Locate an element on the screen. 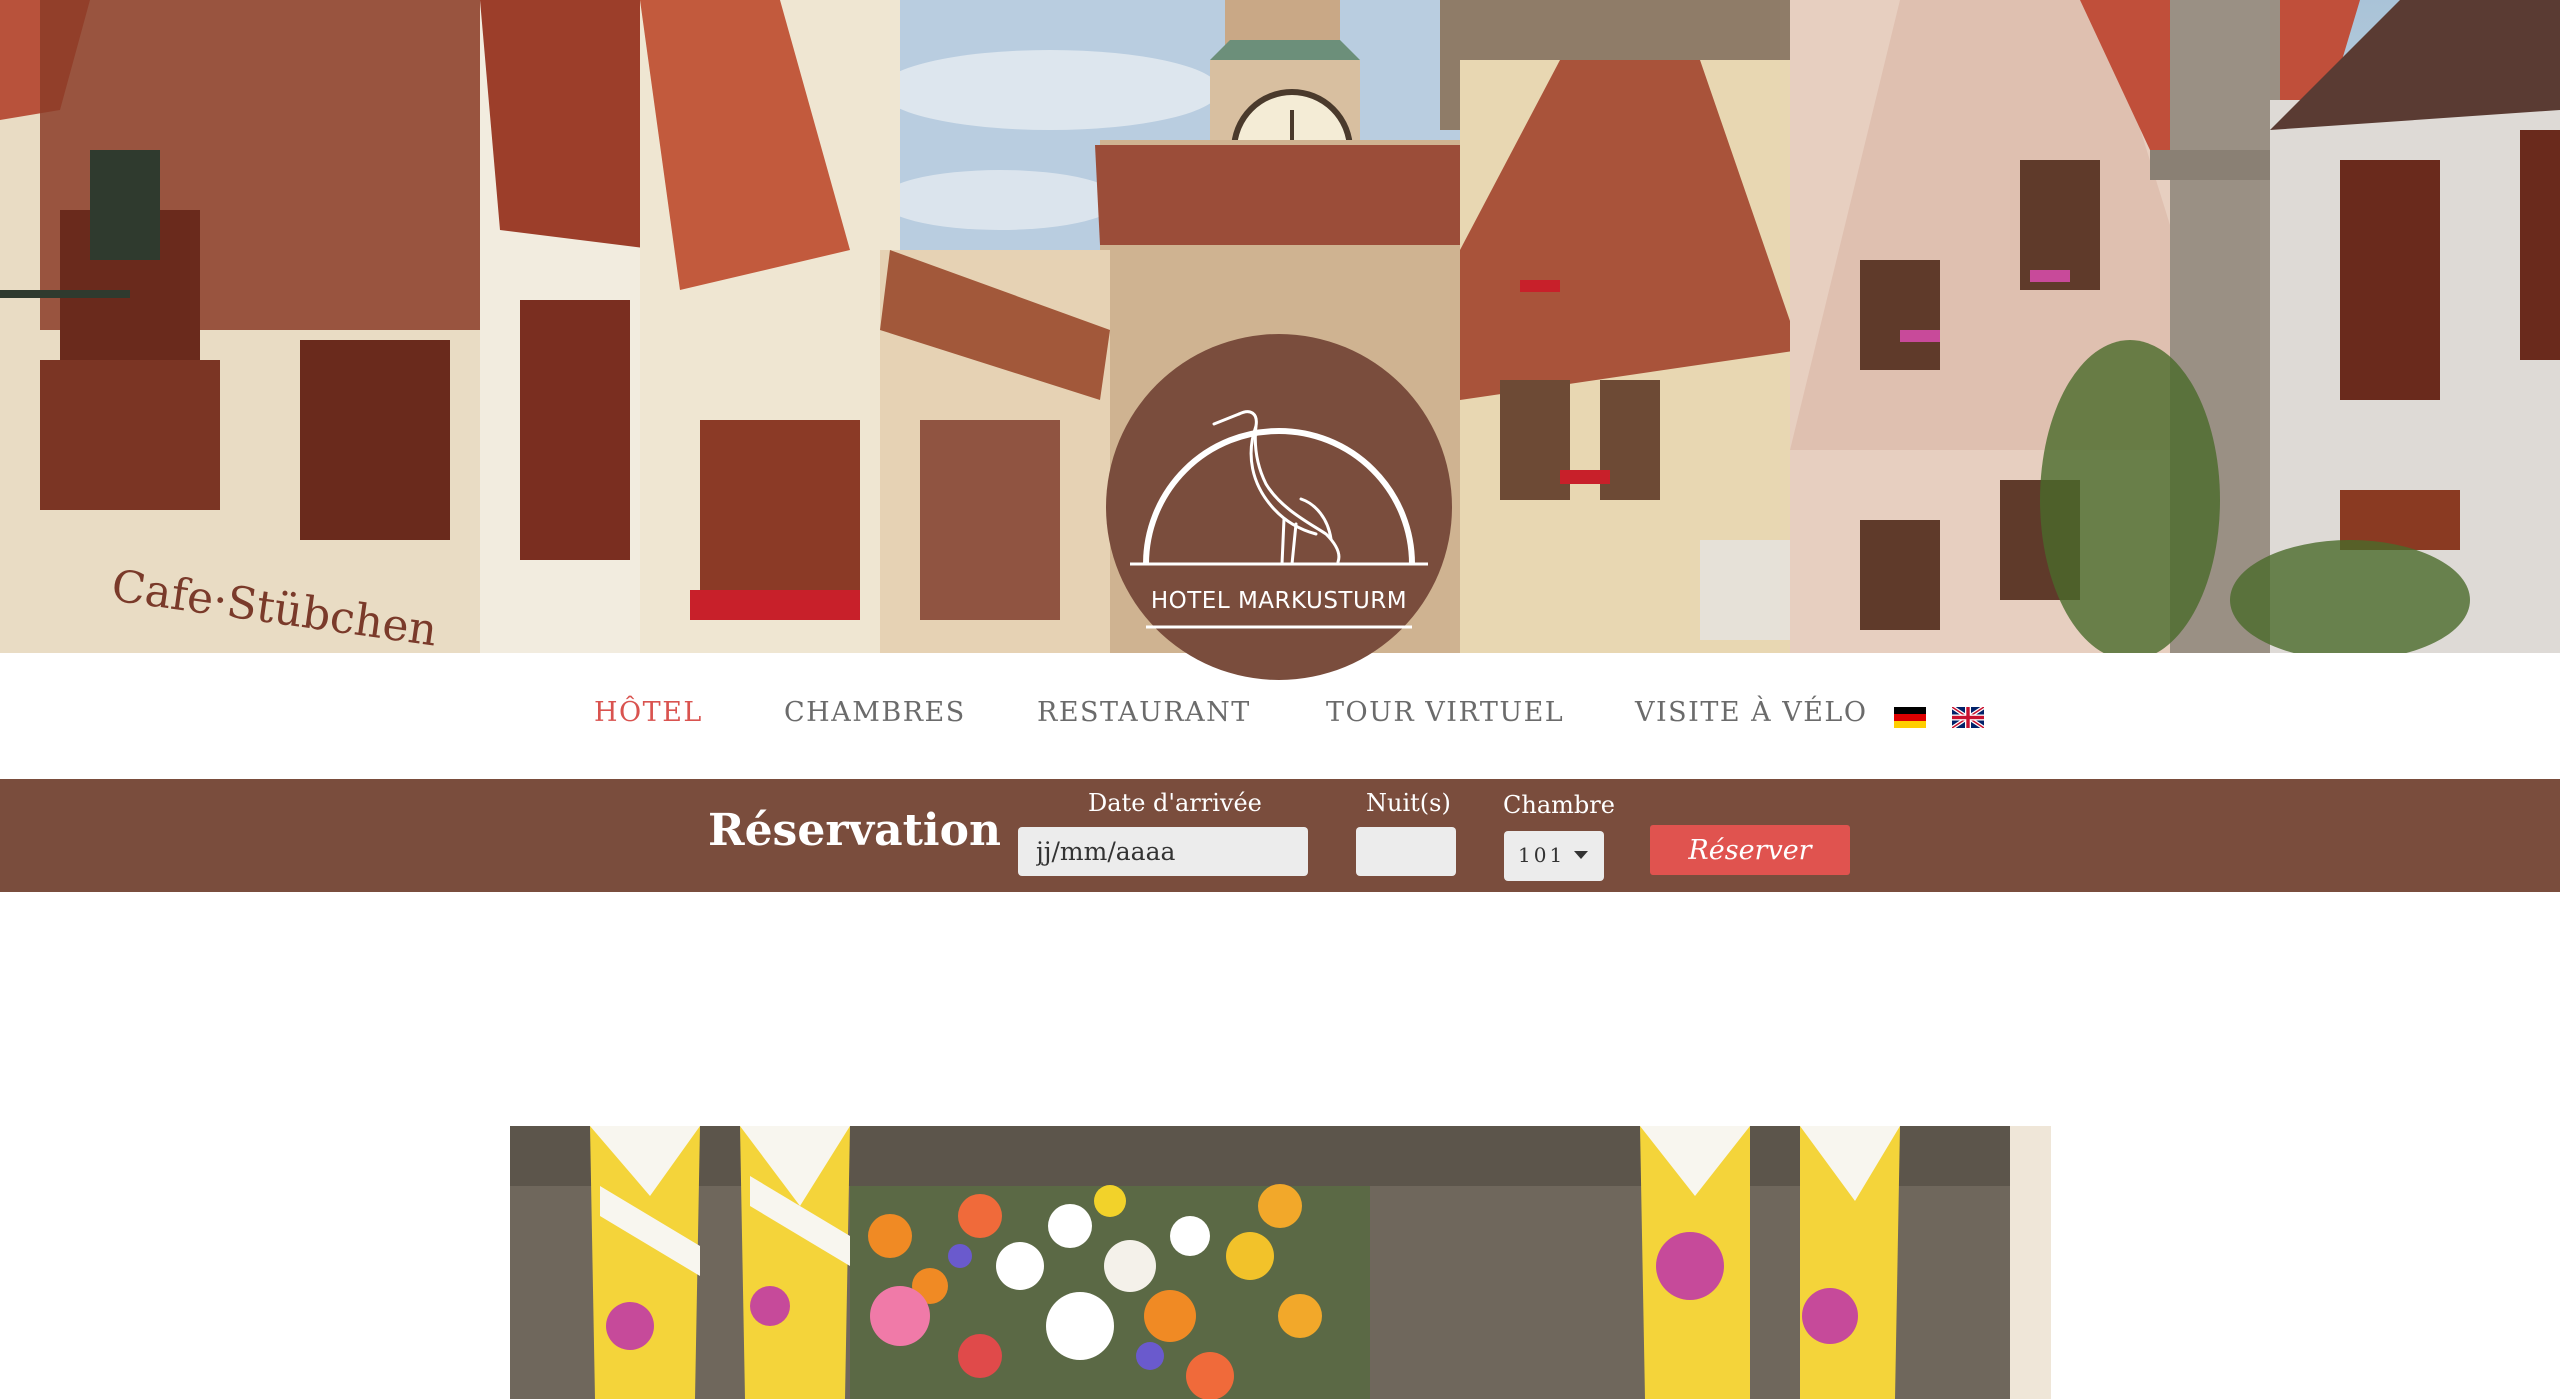  hotel-logo: HOTEL MARKUSTURM is located at coordinates (1279, 507).